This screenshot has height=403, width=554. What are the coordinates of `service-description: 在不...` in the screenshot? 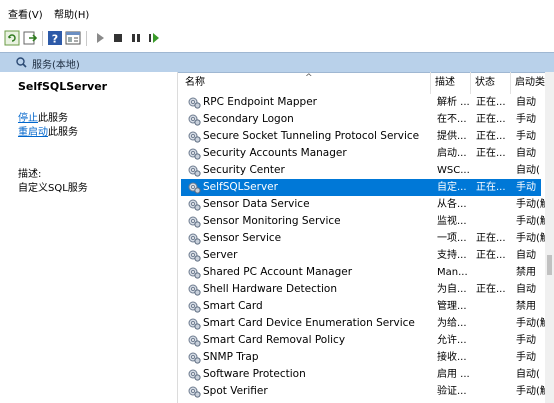 It's located at (452, 119).